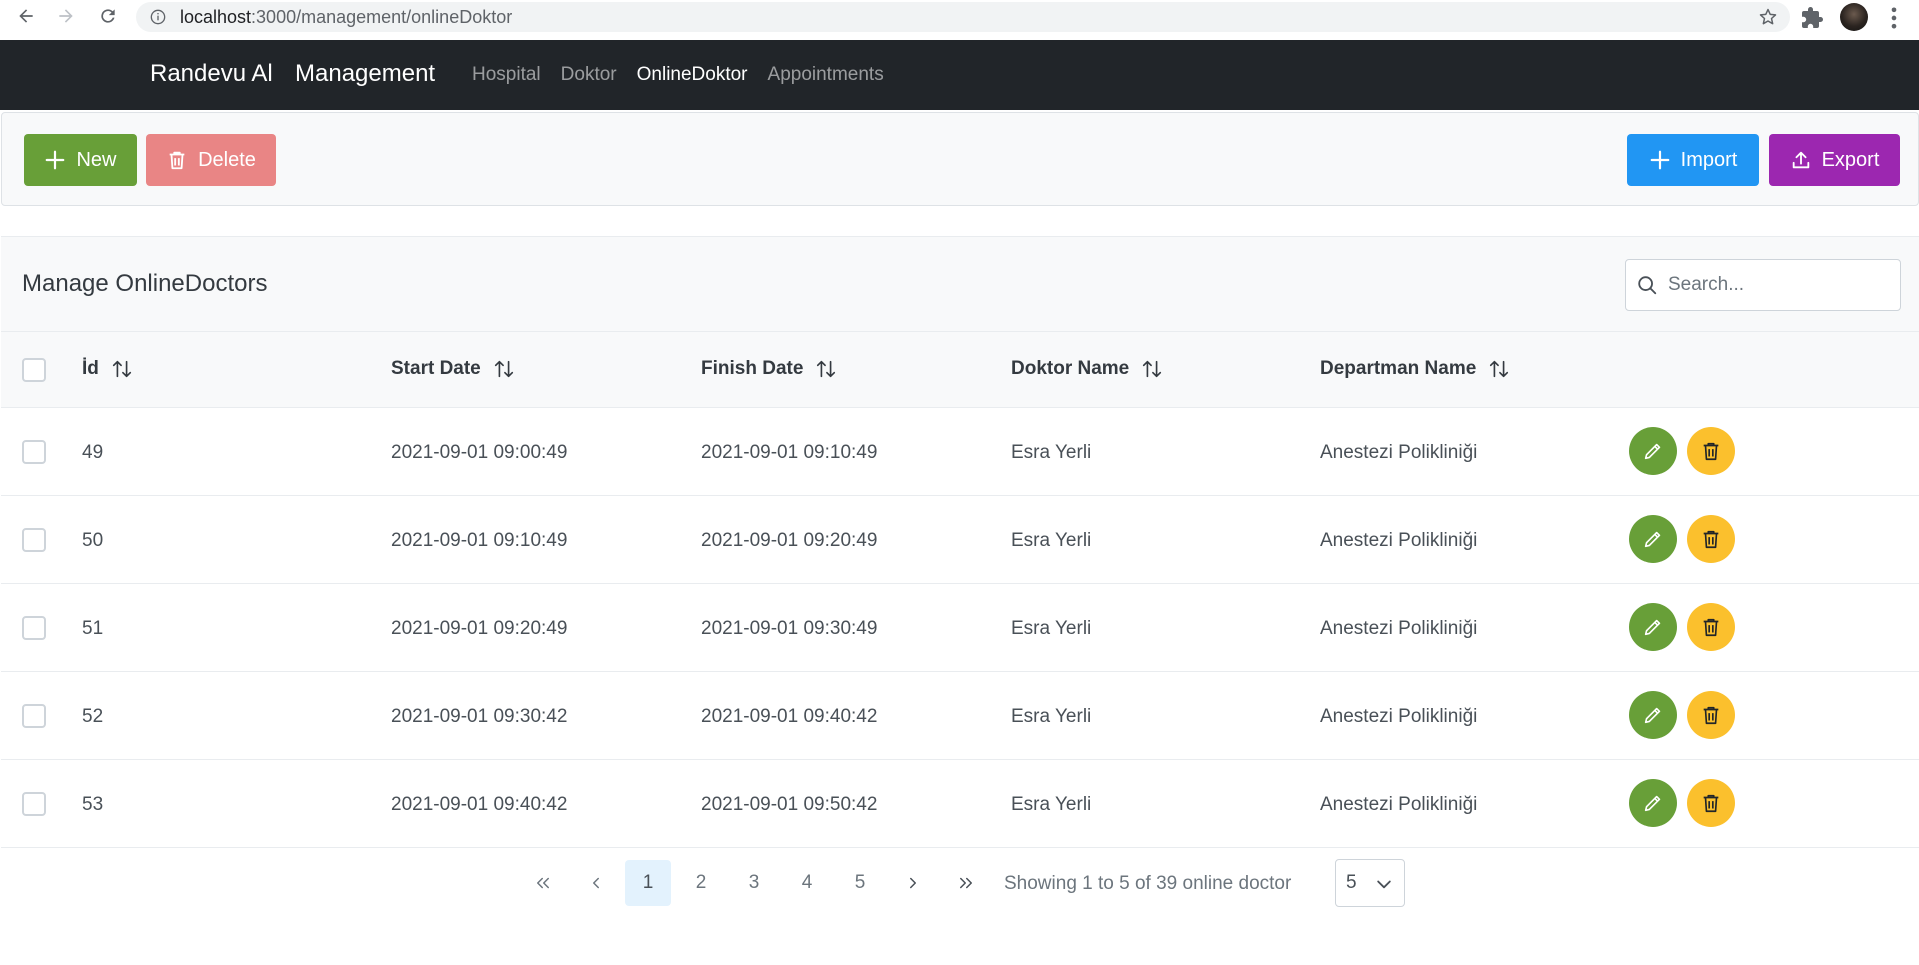 The image size is (1919, 965). I want to click on page-button-1: 1, so click(648, 883).